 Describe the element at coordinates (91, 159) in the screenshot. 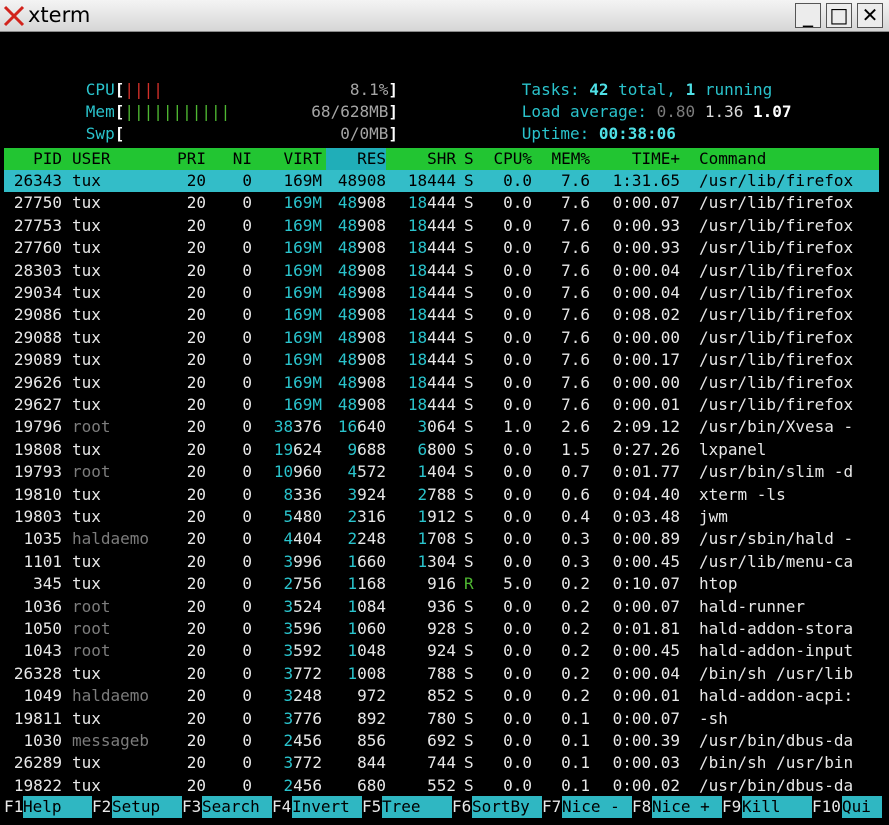

I see `column-user: USER` at that location.